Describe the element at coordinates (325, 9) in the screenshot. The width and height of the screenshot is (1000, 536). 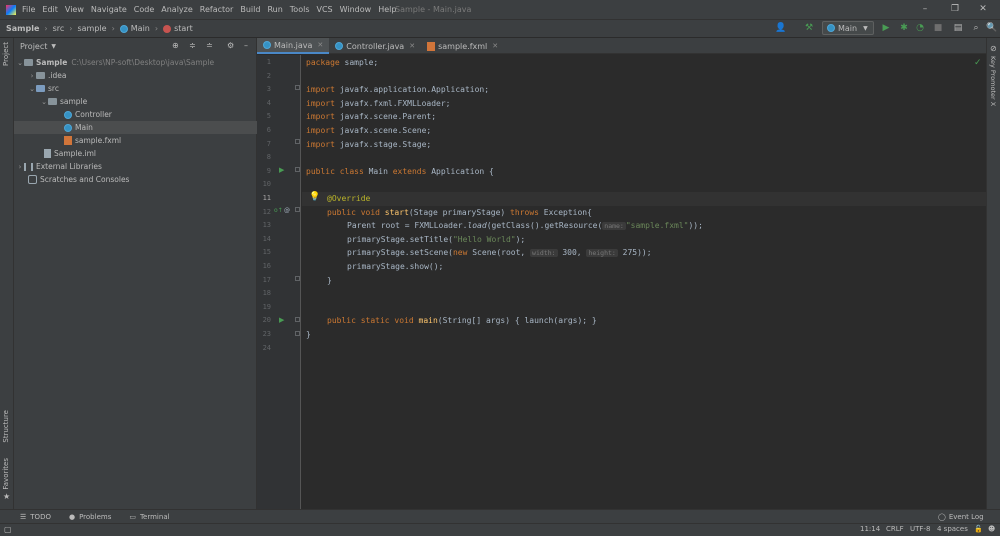
I see `menu-vcs: VCS` at that location.